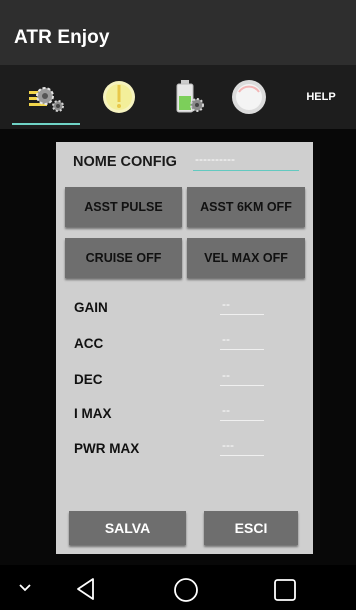 This screenshot has width=356, height=610. What do you see at coordinates (125, 162) in the screenshot?
I see `config-name-label: NOME CONFIG` at bounding box center [125, 162].